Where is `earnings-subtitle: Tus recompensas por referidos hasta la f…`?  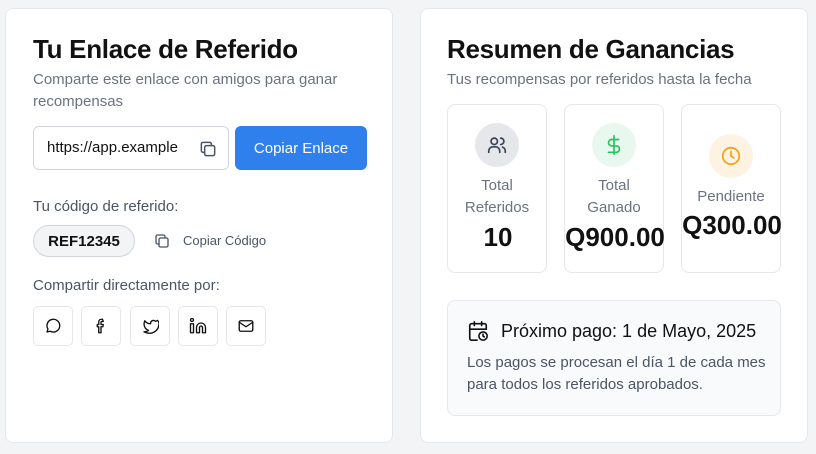
earnings-subtitle: Tus recompensas por referidos hasta la f… is located at coordinates (599, 79).